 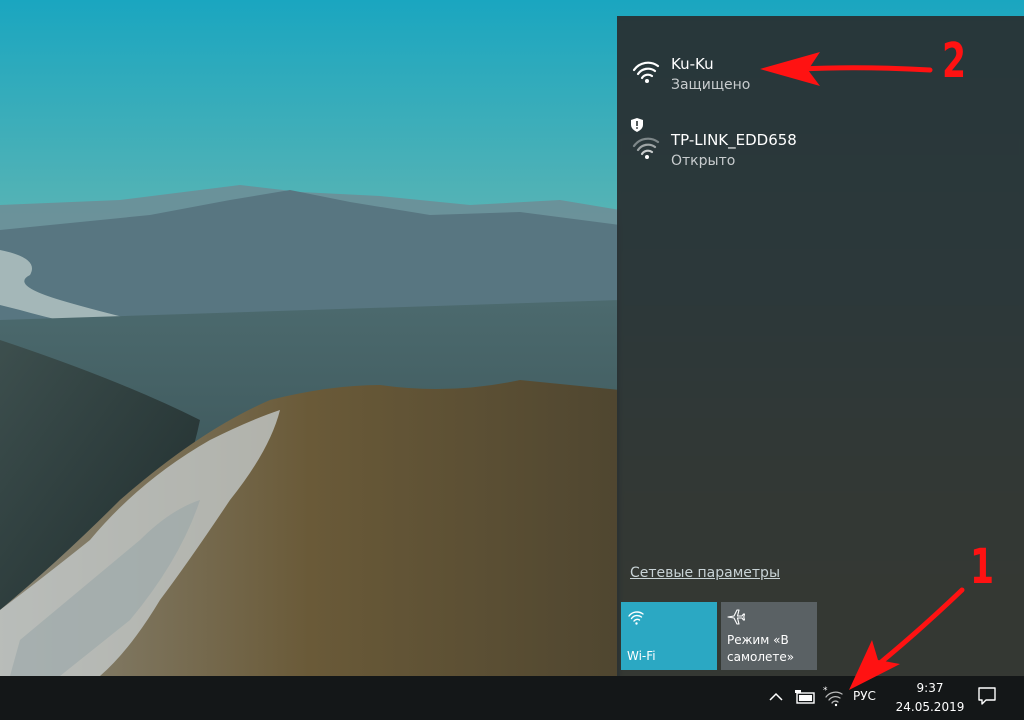 I want to click on network-name: Ku-Ku, so click(x=692, y=64).